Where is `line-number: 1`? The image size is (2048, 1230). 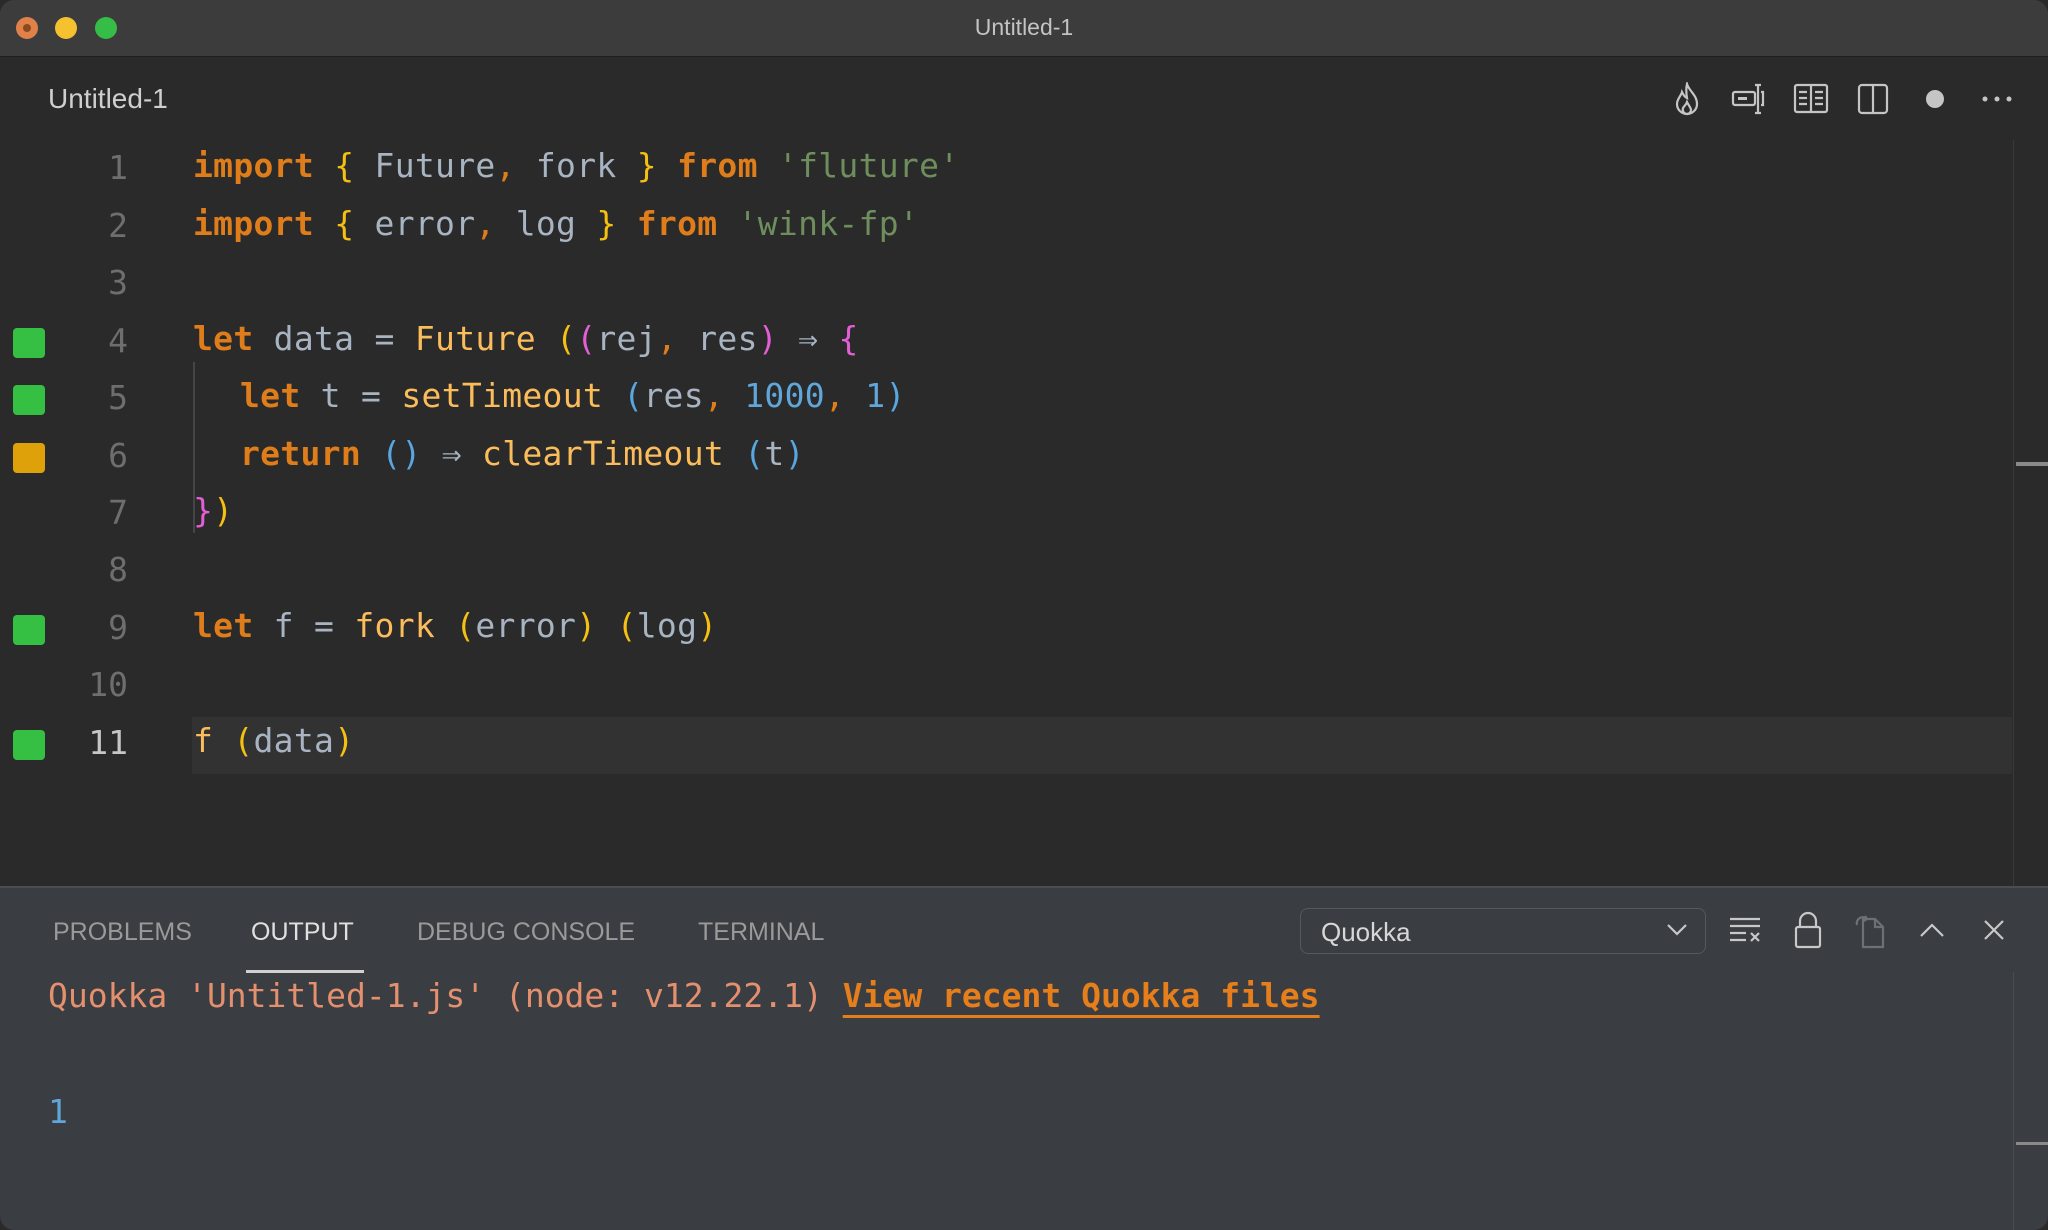
line-number: 1 is located at coordinates (118, 167).